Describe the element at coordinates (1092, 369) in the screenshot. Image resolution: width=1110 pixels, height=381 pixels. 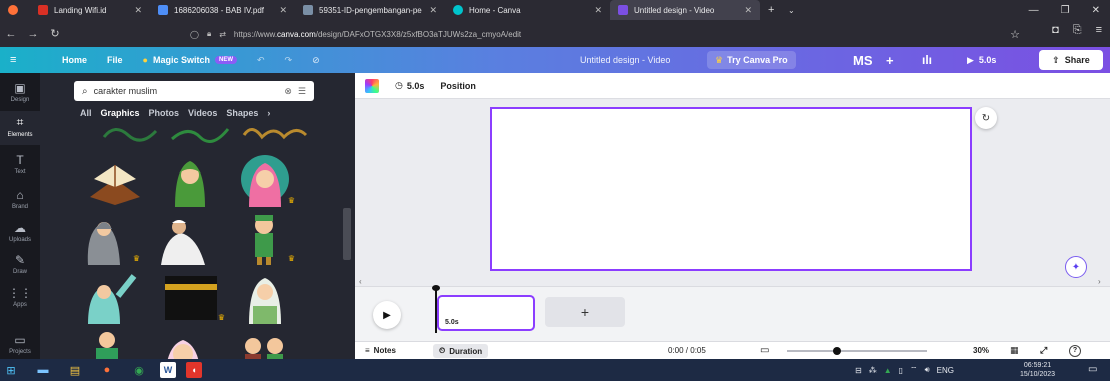
I see `notification-icon: ▭` at that location.